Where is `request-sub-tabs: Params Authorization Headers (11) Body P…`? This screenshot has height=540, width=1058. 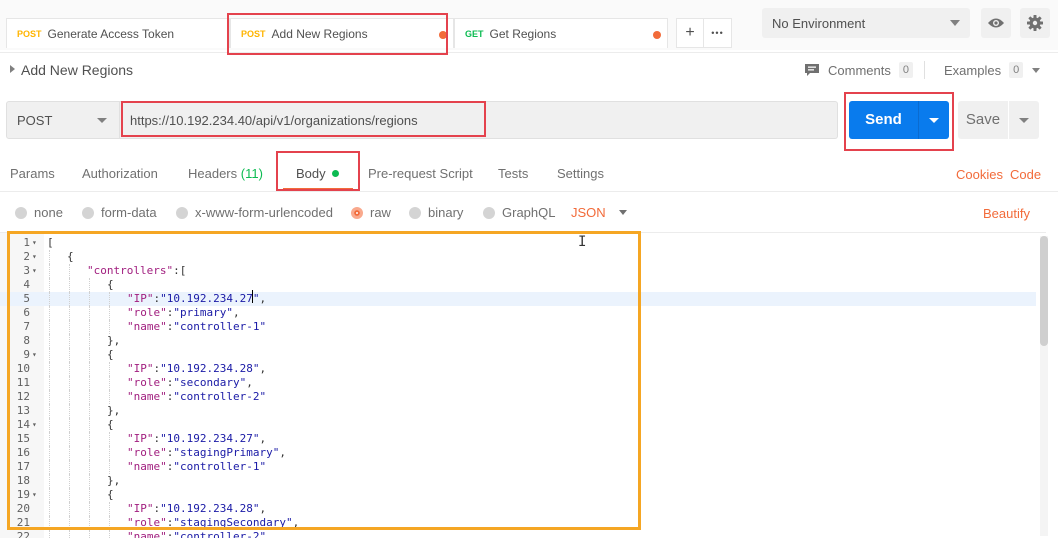 request-sub-tabs: Params Authorization Headers (11) Body P… is located at coordinates (529, 172).